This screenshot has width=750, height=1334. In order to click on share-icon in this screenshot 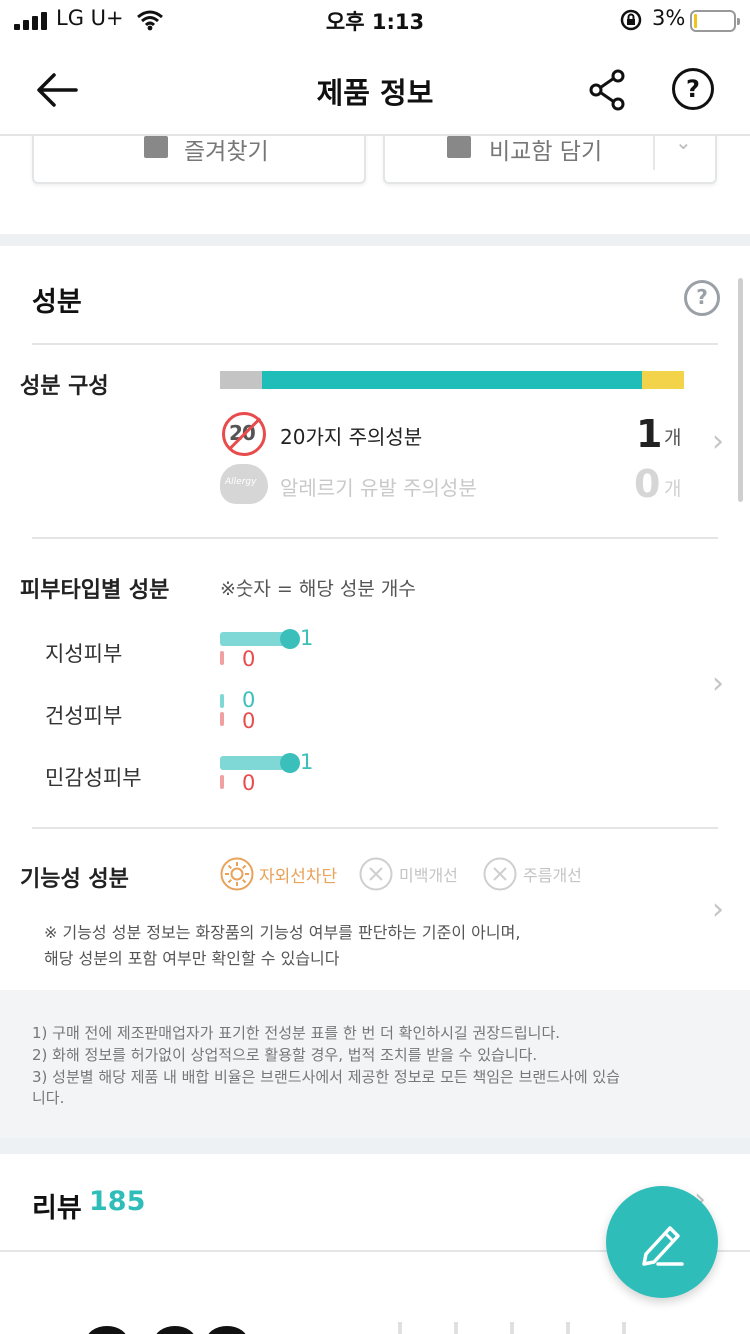, I will do `click(608, 90)`.